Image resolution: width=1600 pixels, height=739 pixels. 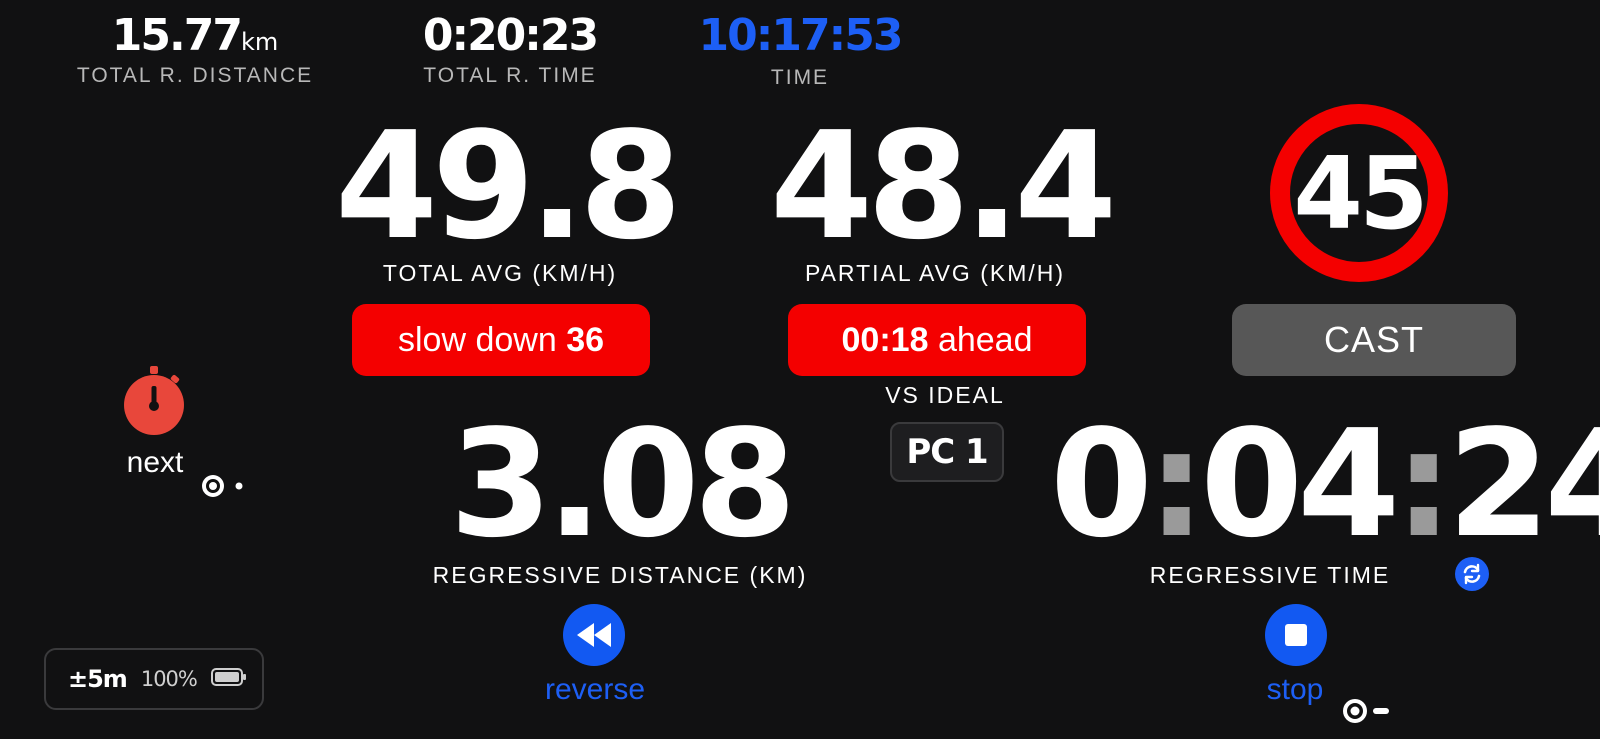 I want to click on reverse-button: reverse, so click(x=595, y=690).